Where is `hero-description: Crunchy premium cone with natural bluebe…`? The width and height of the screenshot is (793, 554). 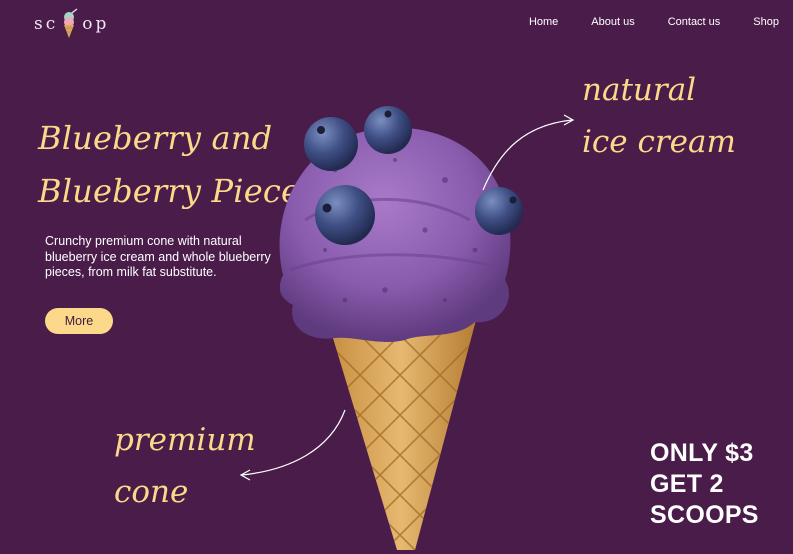
hero-description: Crunchy premium cone with natural bluebe… is located at coordinates (158, 256).